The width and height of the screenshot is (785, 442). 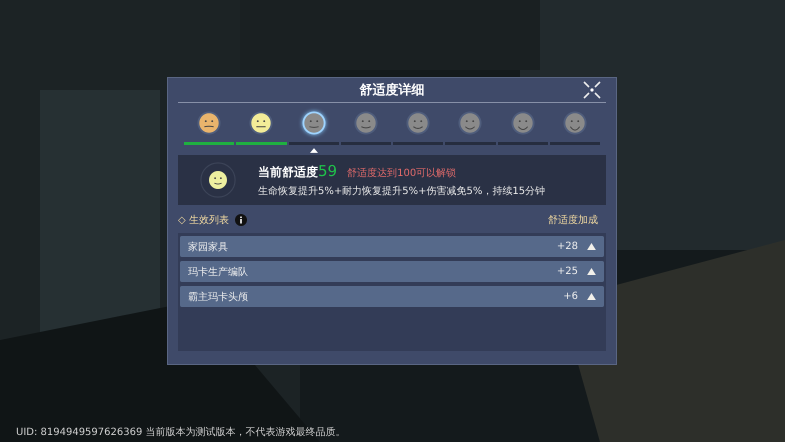 What do you see at coordinates (401, 173) in the screenshot?
I see `unlock-hint: 舒适度达到100可以解锁` at bounding box center [401, 173].